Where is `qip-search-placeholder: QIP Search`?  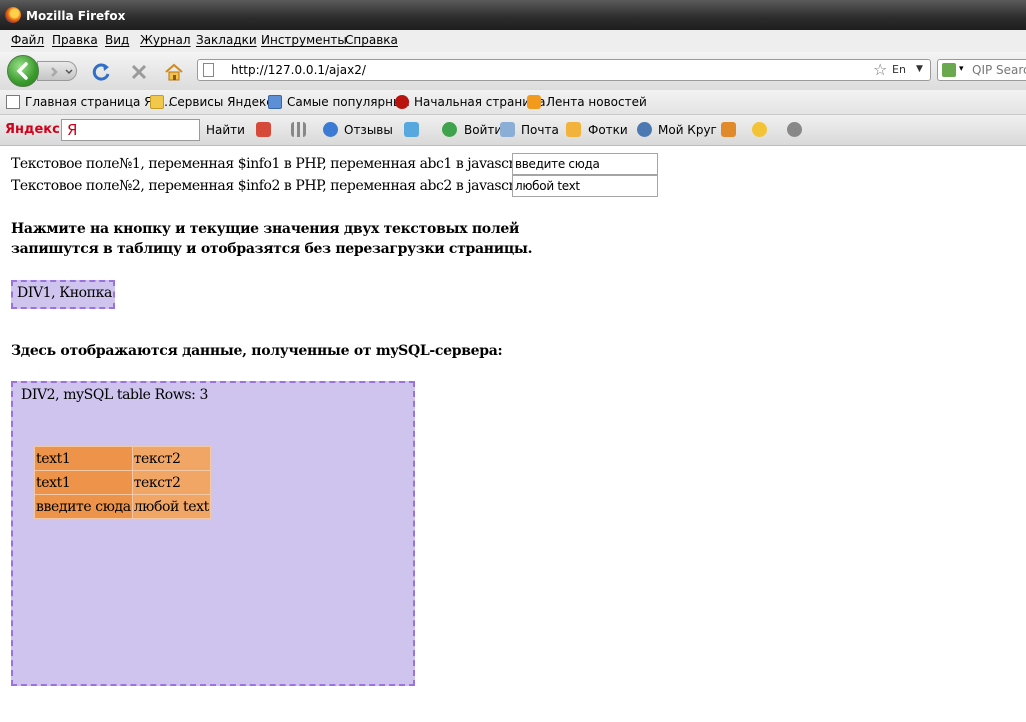 qip-search-placeholder: QIP Search is located at coordinates (999, 70).